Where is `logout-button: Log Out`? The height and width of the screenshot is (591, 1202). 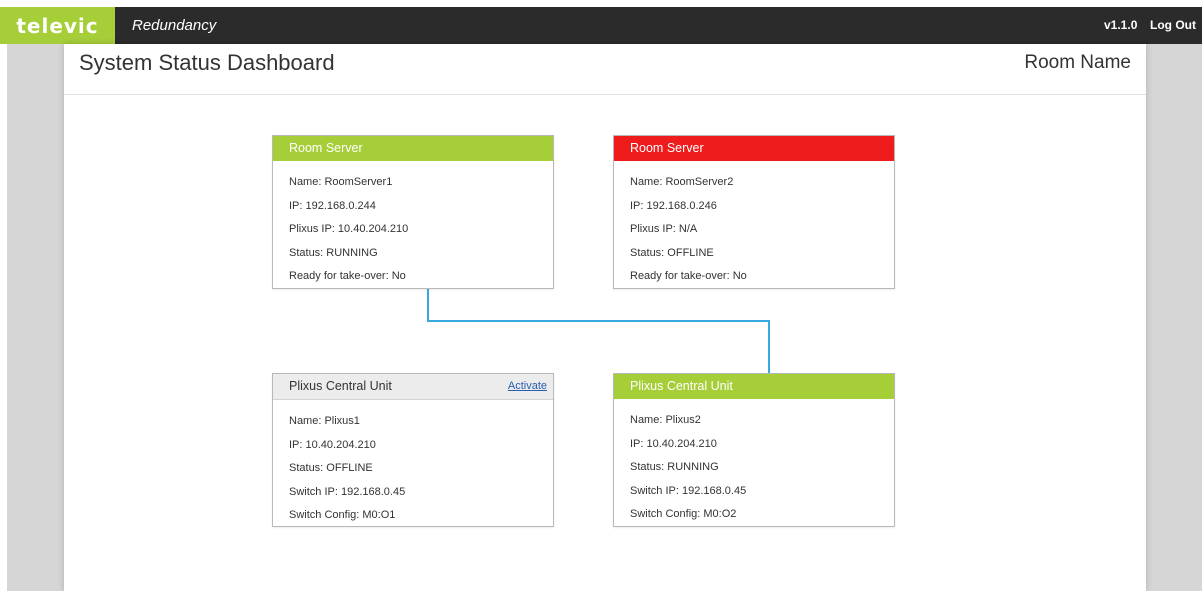
logout-button: Log Out is located at coordinates (1173, 25).